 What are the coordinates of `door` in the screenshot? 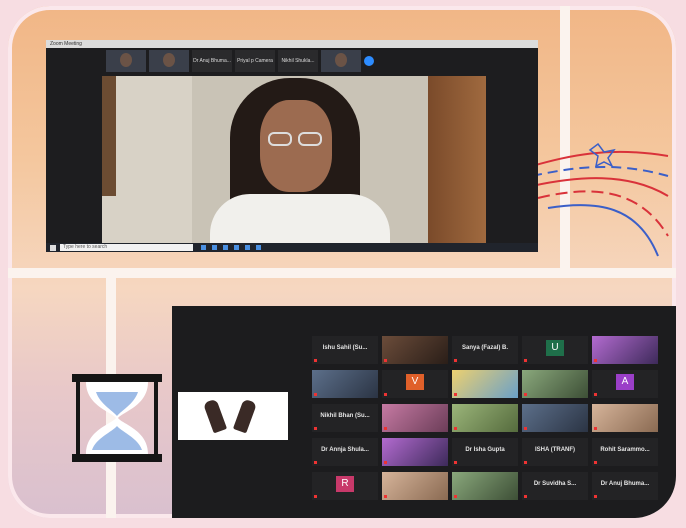 It's located at (457, 160).